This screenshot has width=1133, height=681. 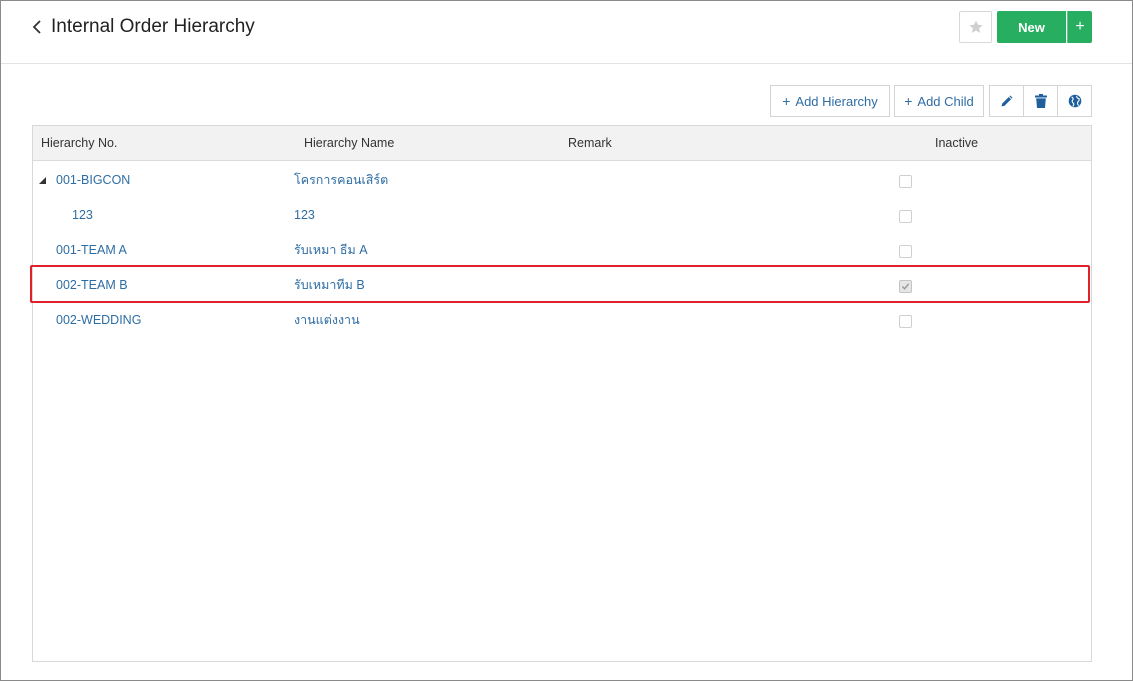 What do you see at coordinates (93, 180) in the screenshot?
I see `hierarchy-no-cell: 001-BIGCON` at bounding box center [93, 180].